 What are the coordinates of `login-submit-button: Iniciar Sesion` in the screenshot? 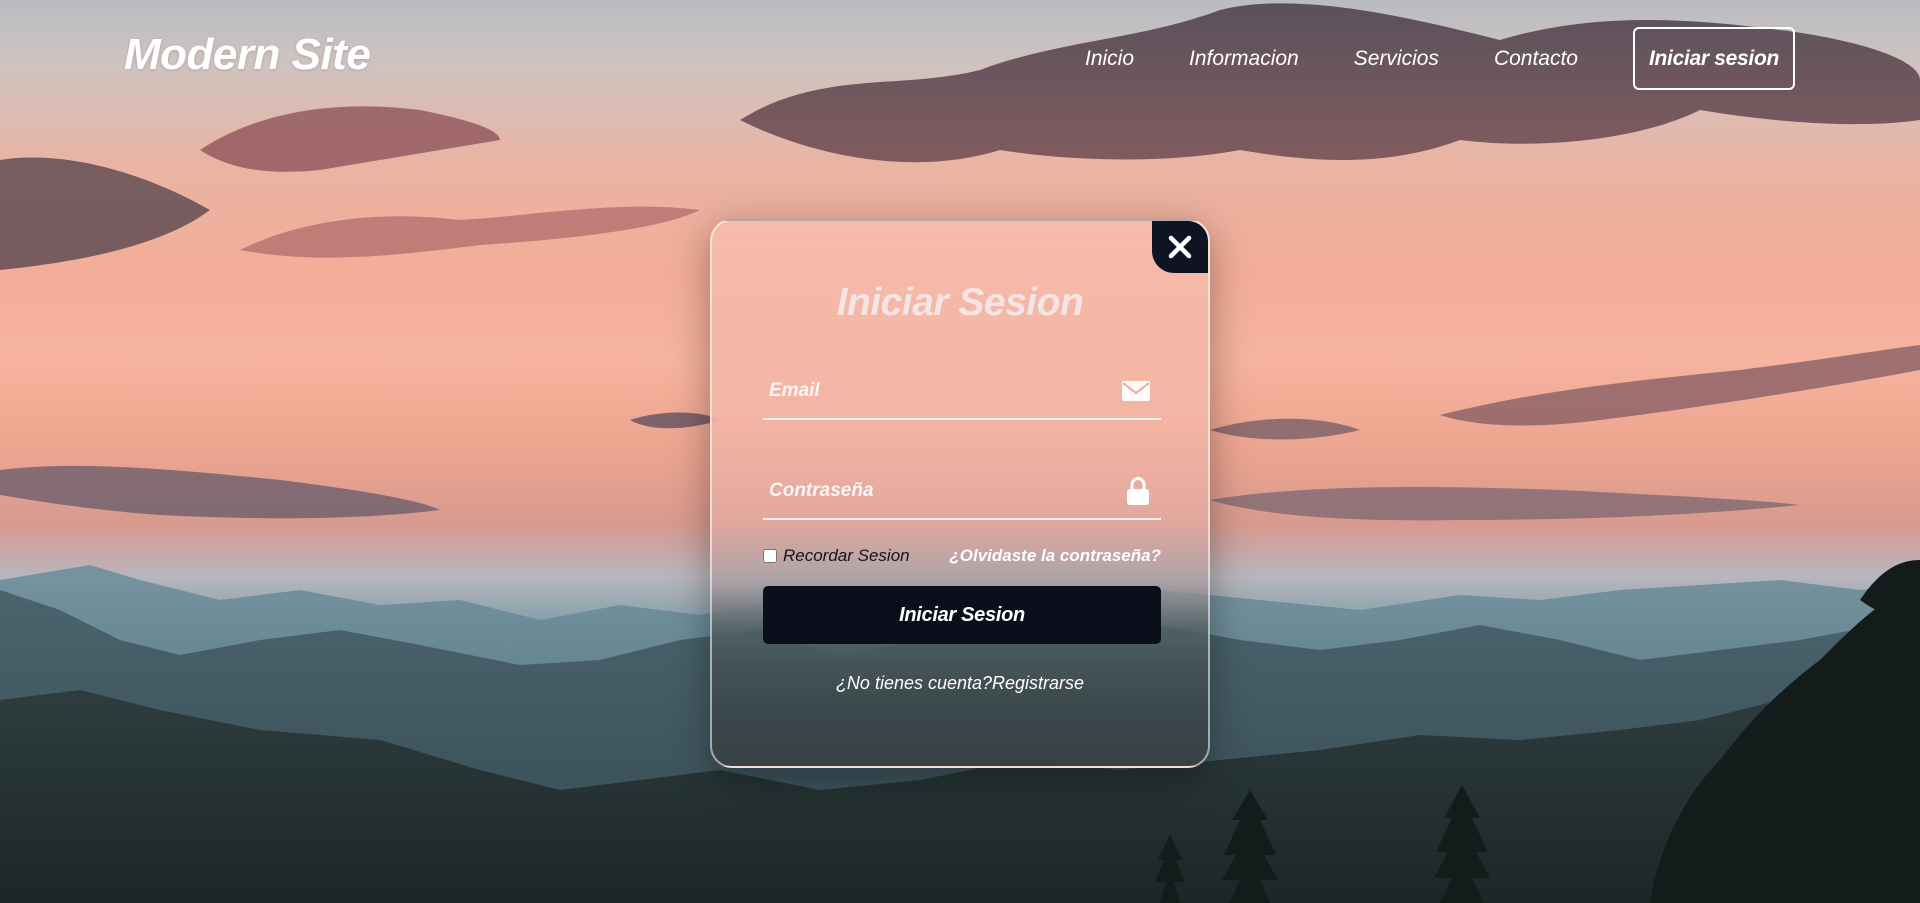 It's located at (962, 615).